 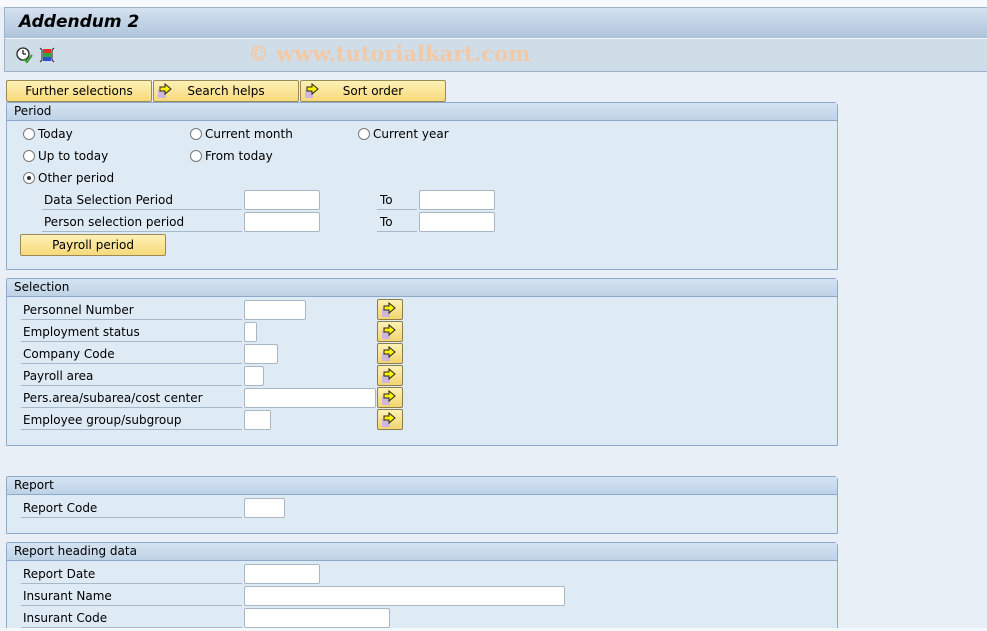 I want to click on person-selection-period-label: Person selection period, so click(x=142, y=222).